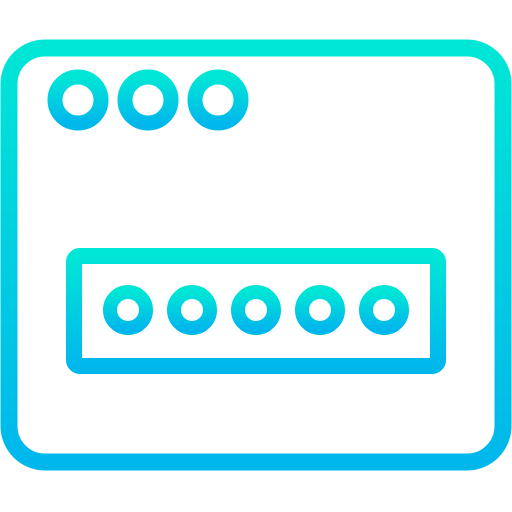 Image resolution: width=512 pixels, height=512 pixels. I want to click on window-controls, so click(148, 100).